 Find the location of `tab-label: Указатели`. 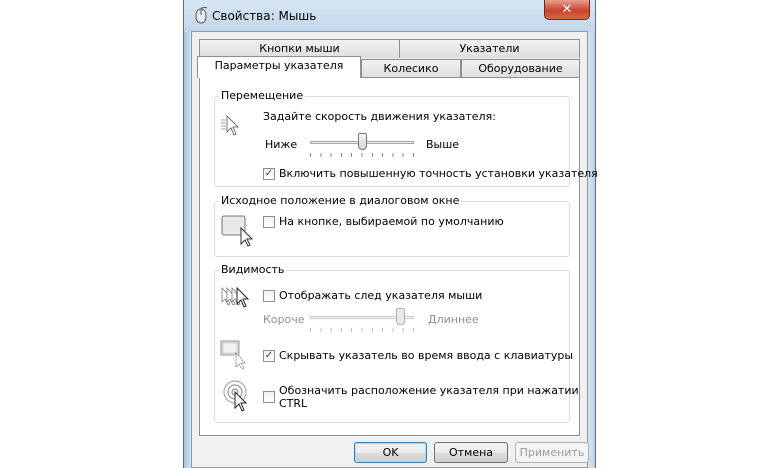

tab-label: Указатели is located at coordinates (489, 48).